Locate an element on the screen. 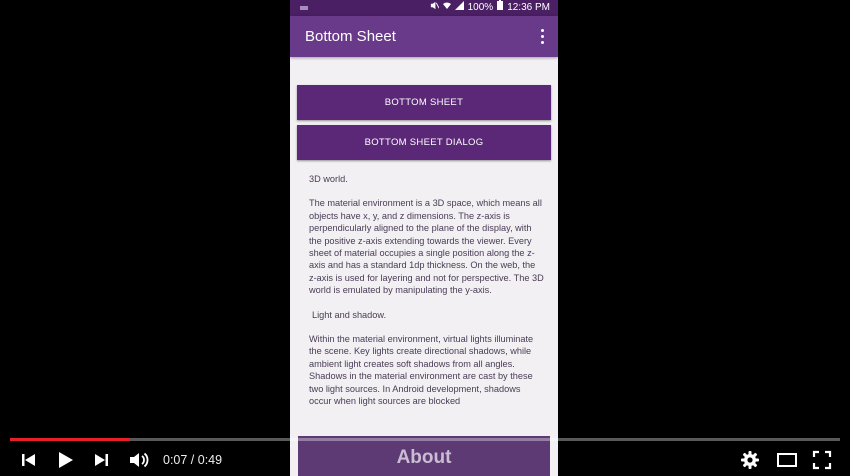  mute-icon is located at coordinates (435, 8).